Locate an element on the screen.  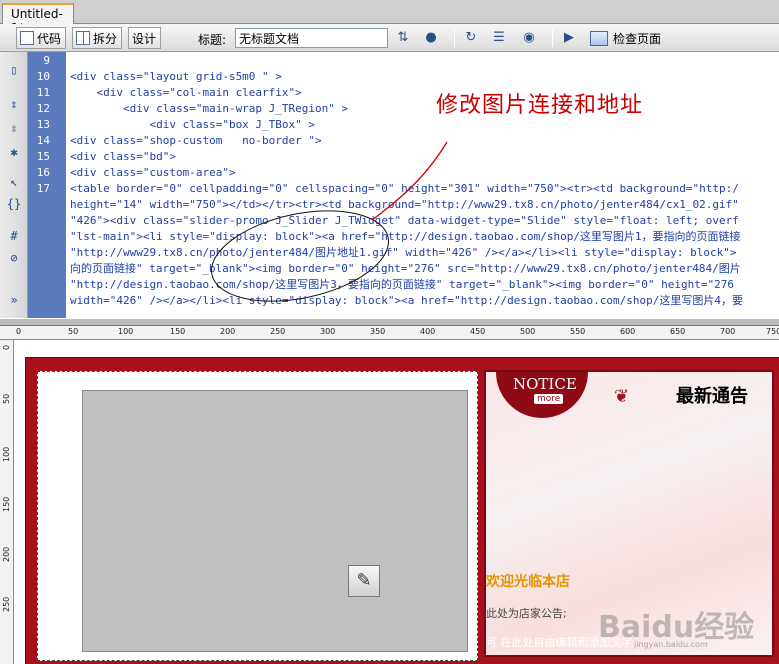
more-tools-chevron-icon: » is located at coordinates (14, 300).